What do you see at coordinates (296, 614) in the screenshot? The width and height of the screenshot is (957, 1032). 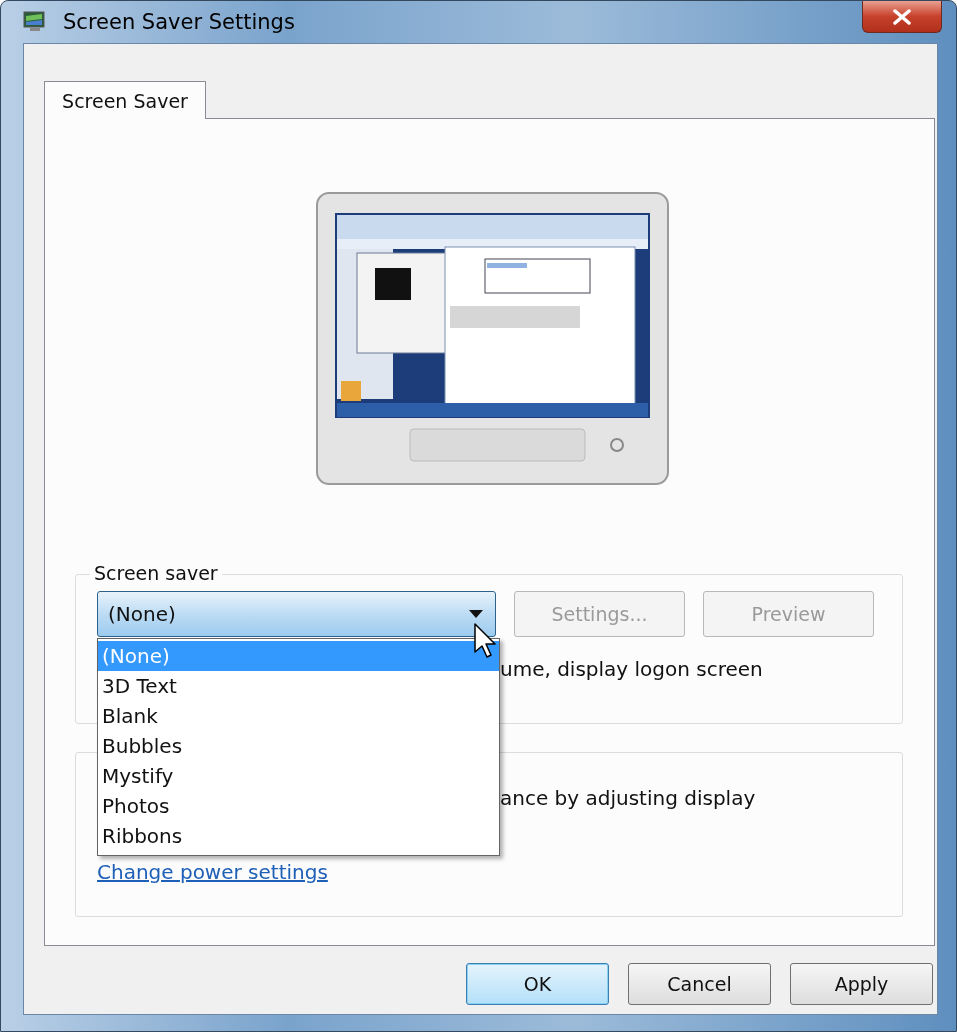 I see `screen-saver-dropdown: (None)` at bounding box center [296, 614].